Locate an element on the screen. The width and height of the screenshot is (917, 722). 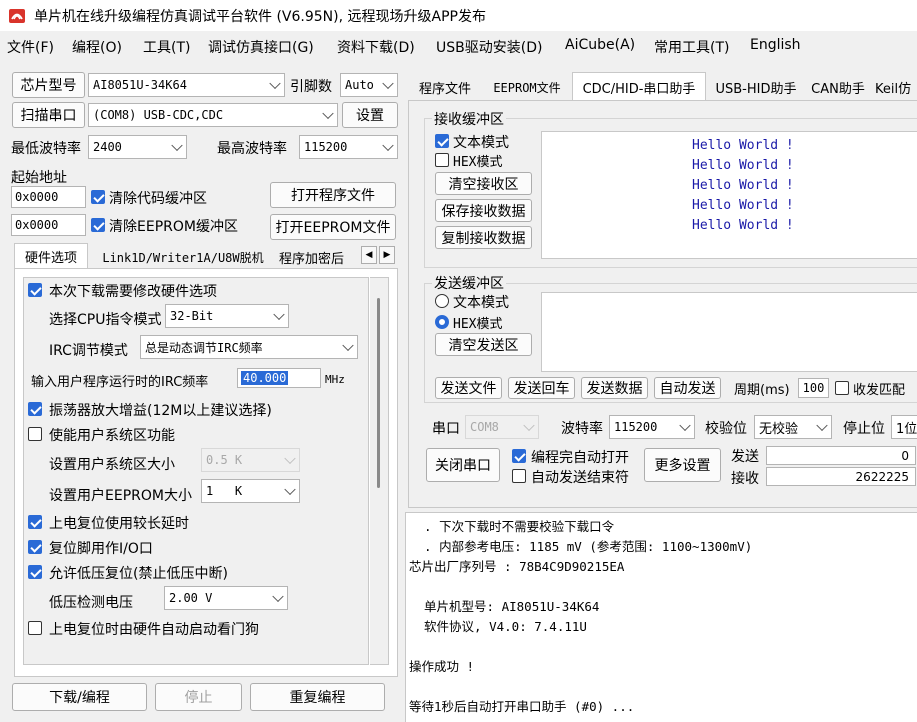
settings-button: 设置 is located at coordinates (370, 115).